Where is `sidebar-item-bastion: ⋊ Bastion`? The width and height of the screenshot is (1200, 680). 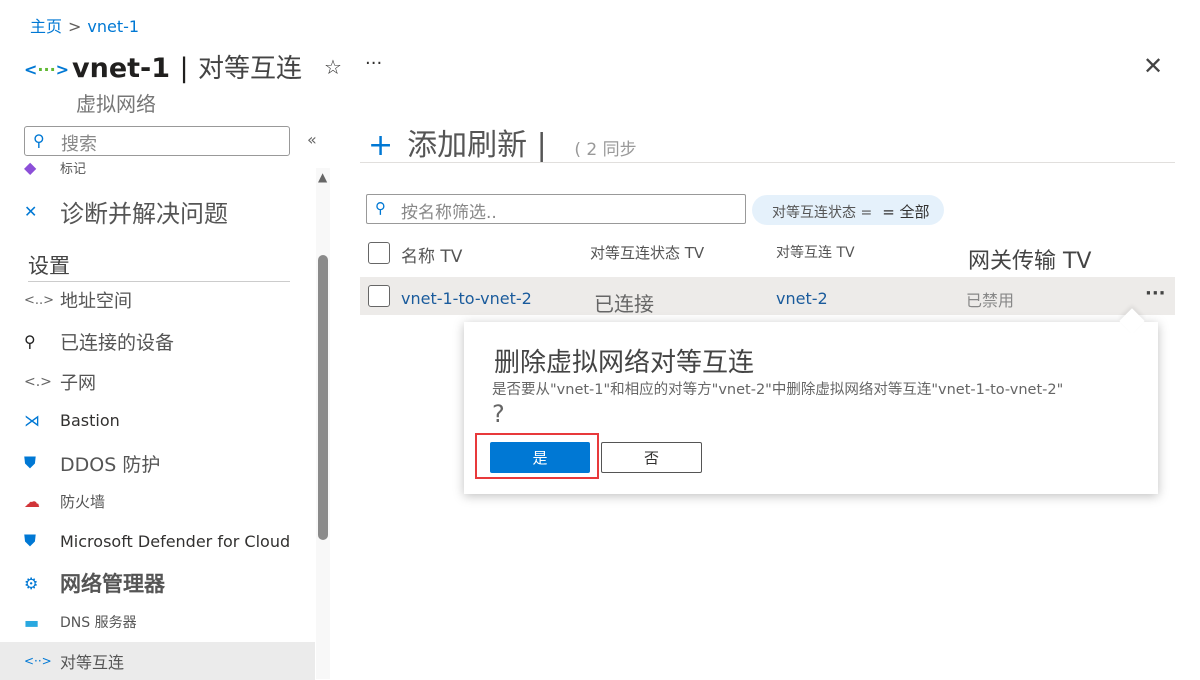 sidebar-item-bastion: ⋊ Bastion is located at coordinates (157, 420).